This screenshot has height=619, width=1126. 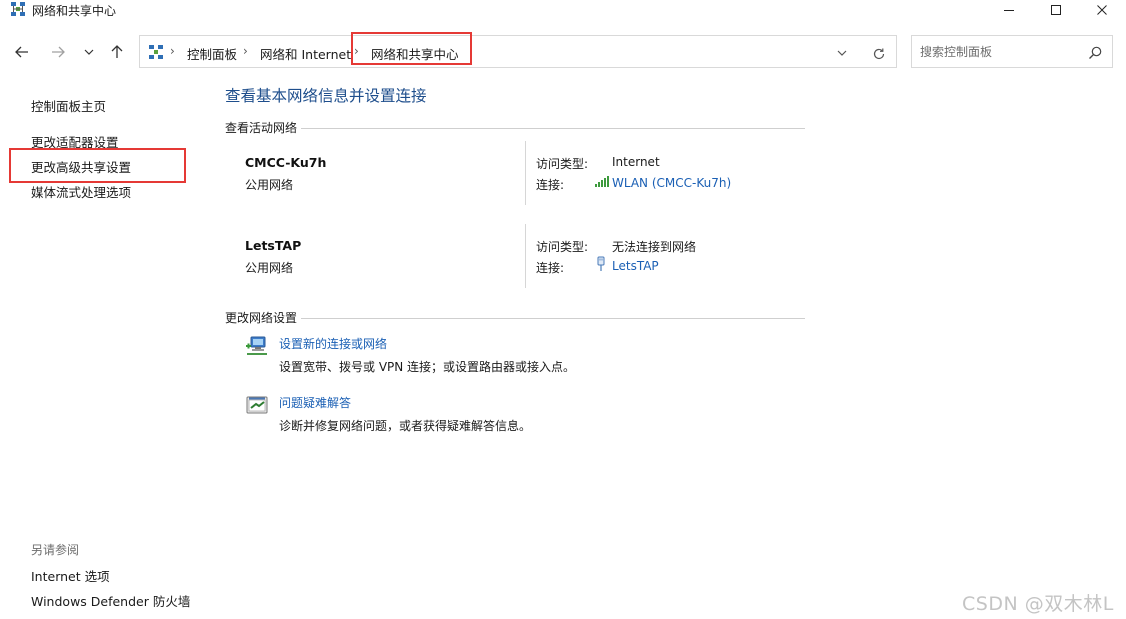 I want to click on network-name: CMCC-Ku7h, so click(x=286, y=162).